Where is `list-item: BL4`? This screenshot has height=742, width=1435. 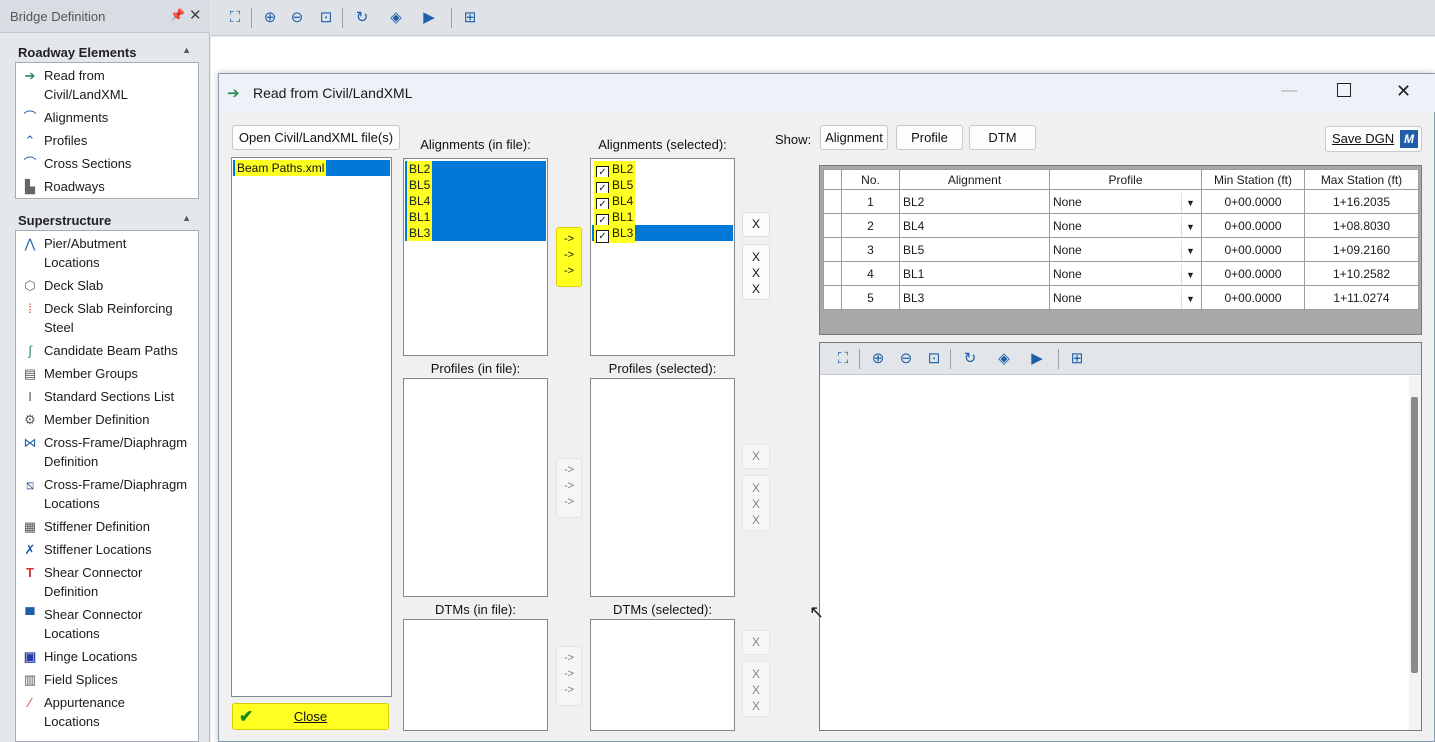
list-item: BL4 is located at coordinates (475, 201).